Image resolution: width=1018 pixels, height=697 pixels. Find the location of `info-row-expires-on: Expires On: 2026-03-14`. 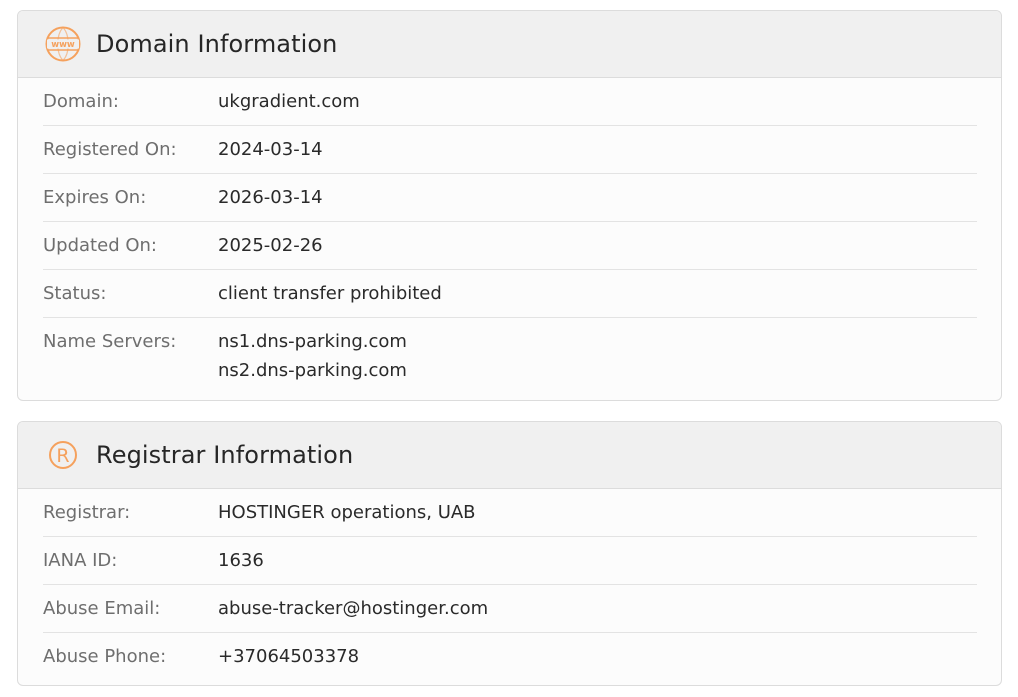

info-row-expires-on: Expires On: 2026-03-14 is located at coordinates (510, 198).